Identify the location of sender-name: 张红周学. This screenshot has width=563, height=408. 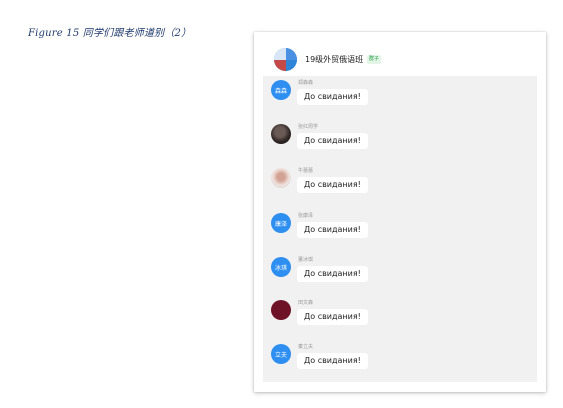
(308, 127).